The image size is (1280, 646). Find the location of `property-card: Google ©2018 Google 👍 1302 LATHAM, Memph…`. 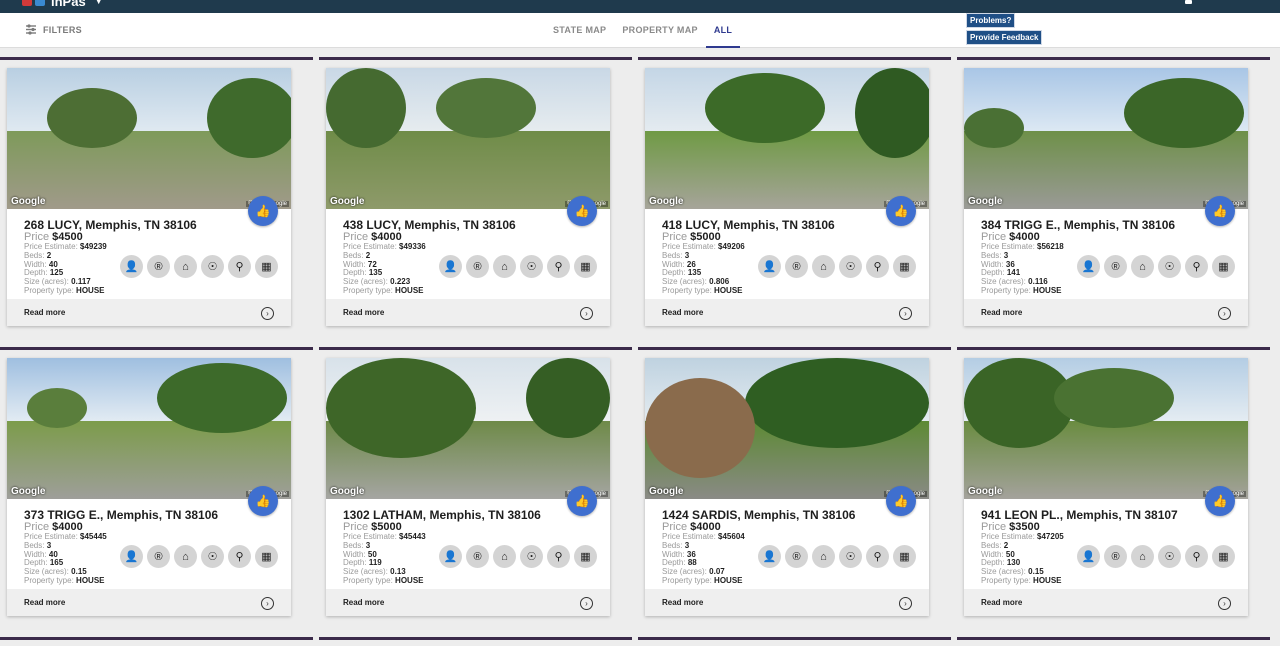

property-card: Google ©2018 Google 👍 1302 LATHAM, Memph… is located at coordinates (468, 487).